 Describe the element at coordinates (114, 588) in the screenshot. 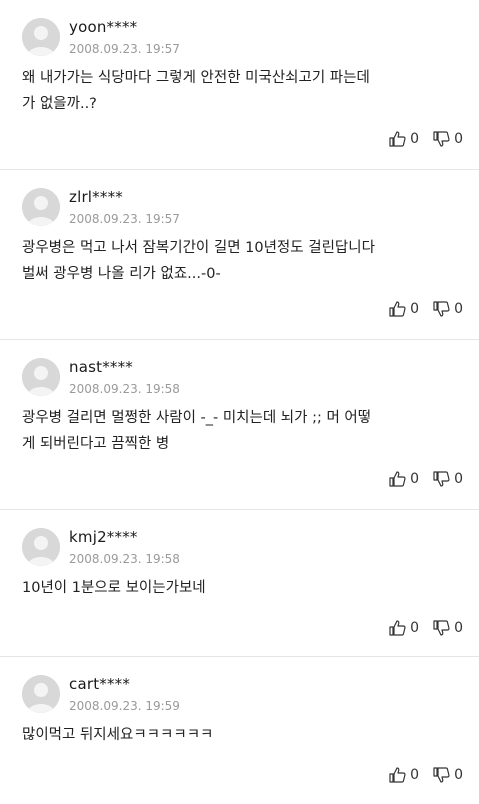

I see `comment-line: 10년이 1분으로 보이는가보네` at that location.